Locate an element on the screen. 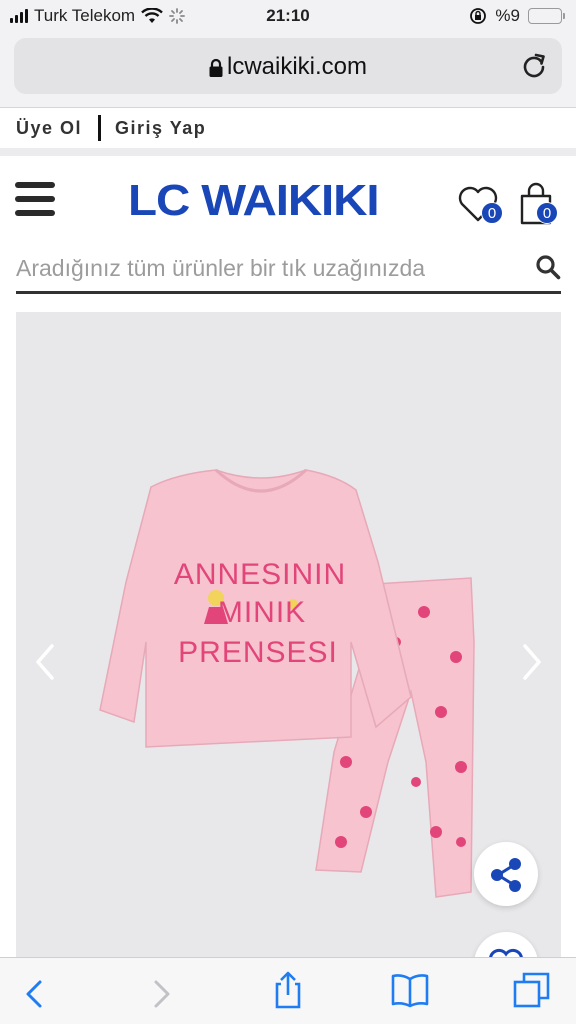  favorites-button: 0 is located at coordinates (480, 205).